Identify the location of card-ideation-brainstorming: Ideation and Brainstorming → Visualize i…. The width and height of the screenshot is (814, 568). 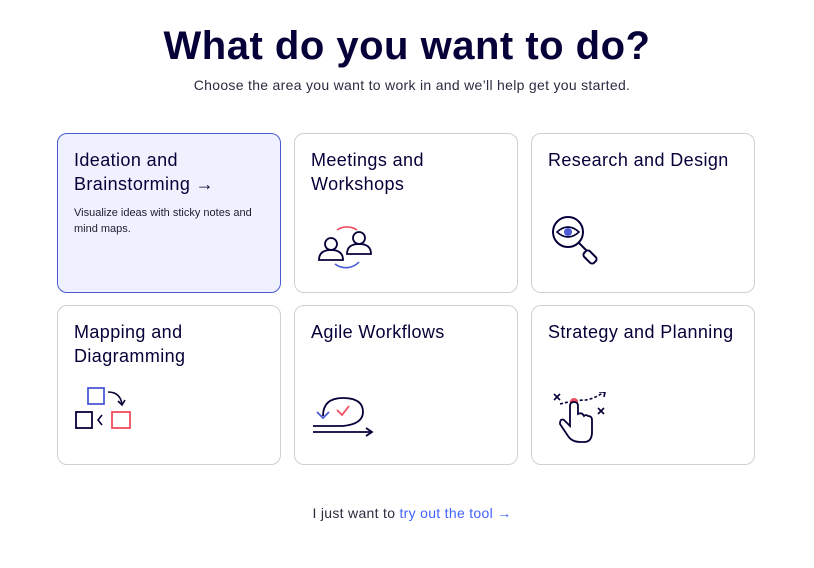
(169, 213).